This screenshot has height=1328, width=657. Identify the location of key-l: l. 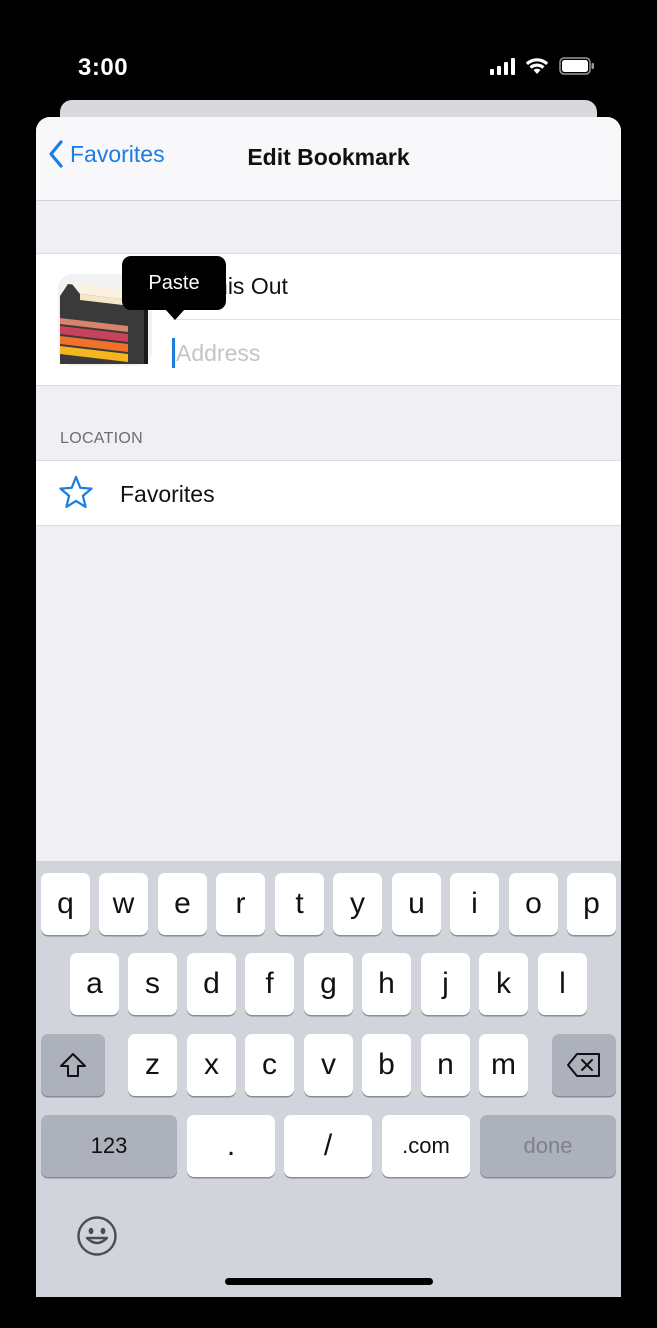
(562, 984).